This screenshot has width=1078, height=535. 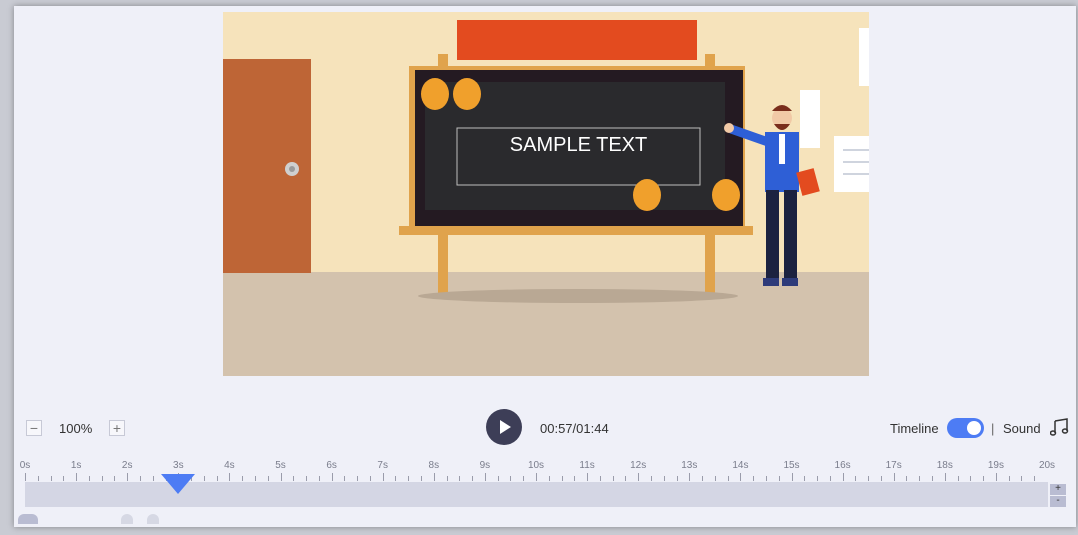 What do you see at coordinates (117, 428) in the screenshot?
I see `zoom-in-button: +` at bounding box center [117, 428].